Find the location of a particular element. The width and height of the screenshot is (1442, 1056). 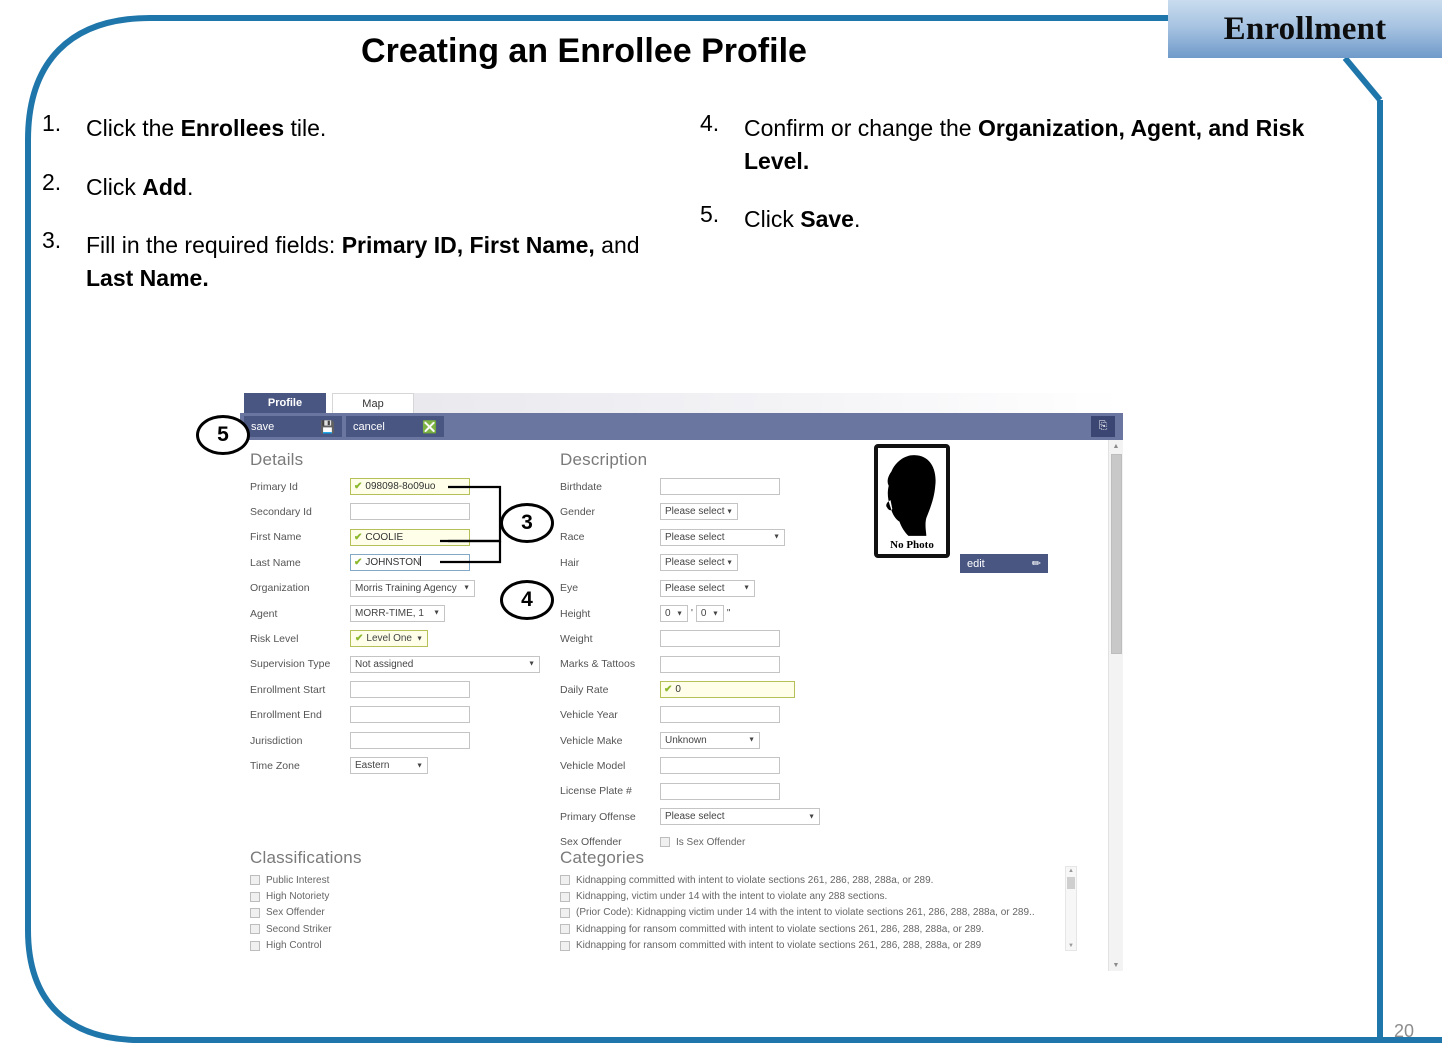

callout-4-label: 4 is located at coordinates (527, 599).